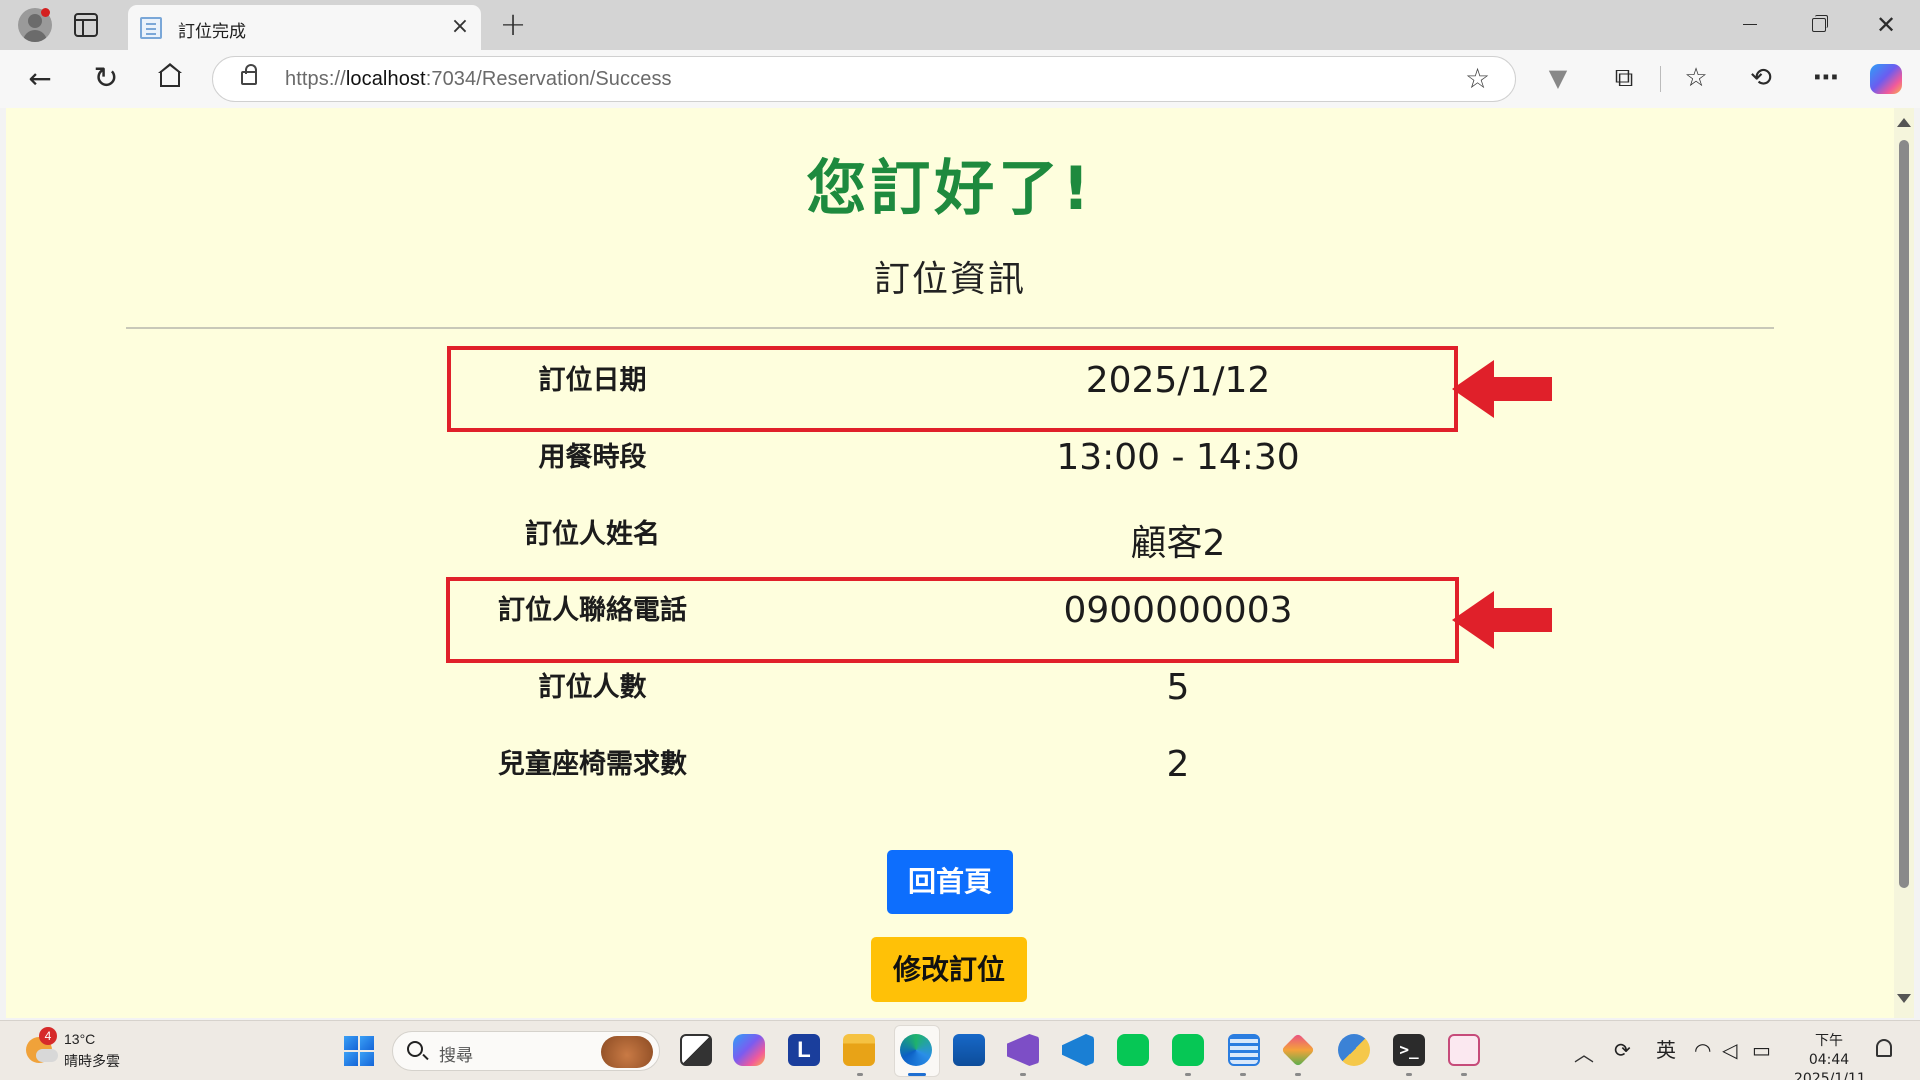 Image resolution: width=1920 pixels, height=1080 pixels. Describe the element at coordinates (1904, 998) in the screenshot. I see `scroll-down-icon` at that location.